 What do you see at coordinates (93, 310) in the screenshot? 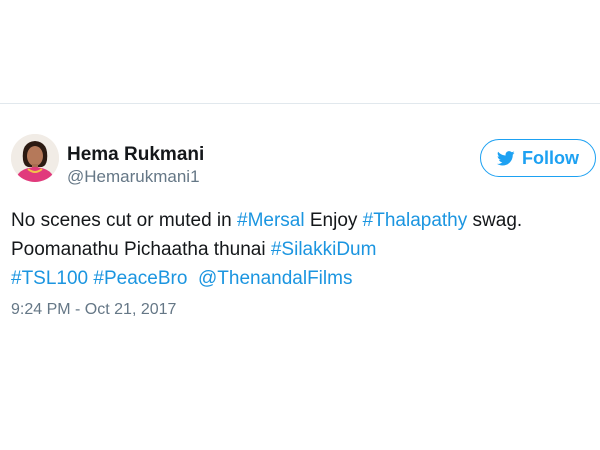
I see `tweet-timestamp: 9:24 PM - Oct 21, 2017` at bounding box center [93, 310].